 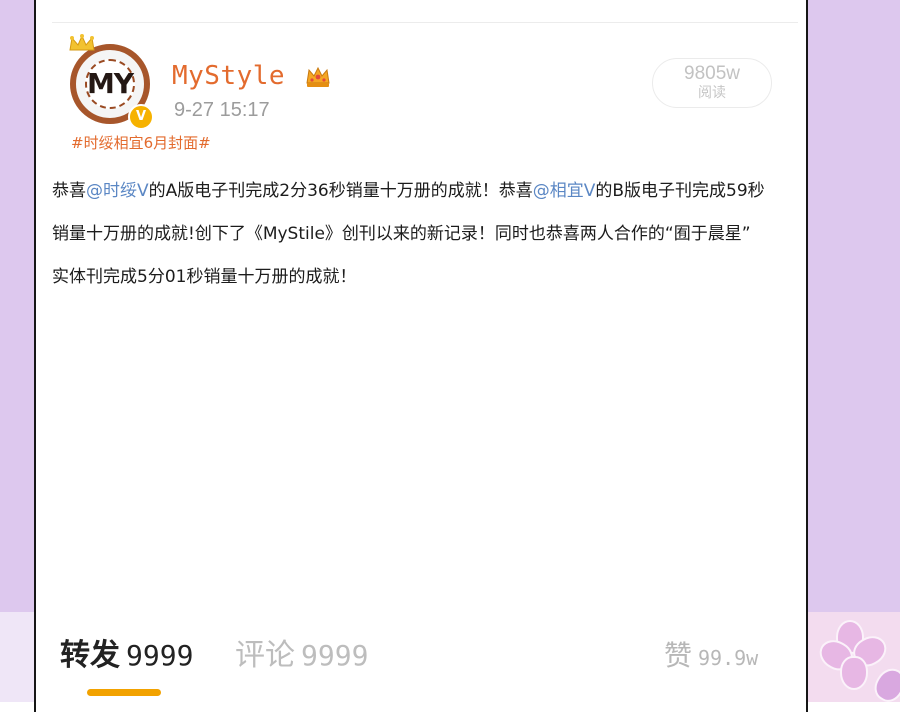 I want to click on avatar-frame: MY, so click(x=110, y=84).